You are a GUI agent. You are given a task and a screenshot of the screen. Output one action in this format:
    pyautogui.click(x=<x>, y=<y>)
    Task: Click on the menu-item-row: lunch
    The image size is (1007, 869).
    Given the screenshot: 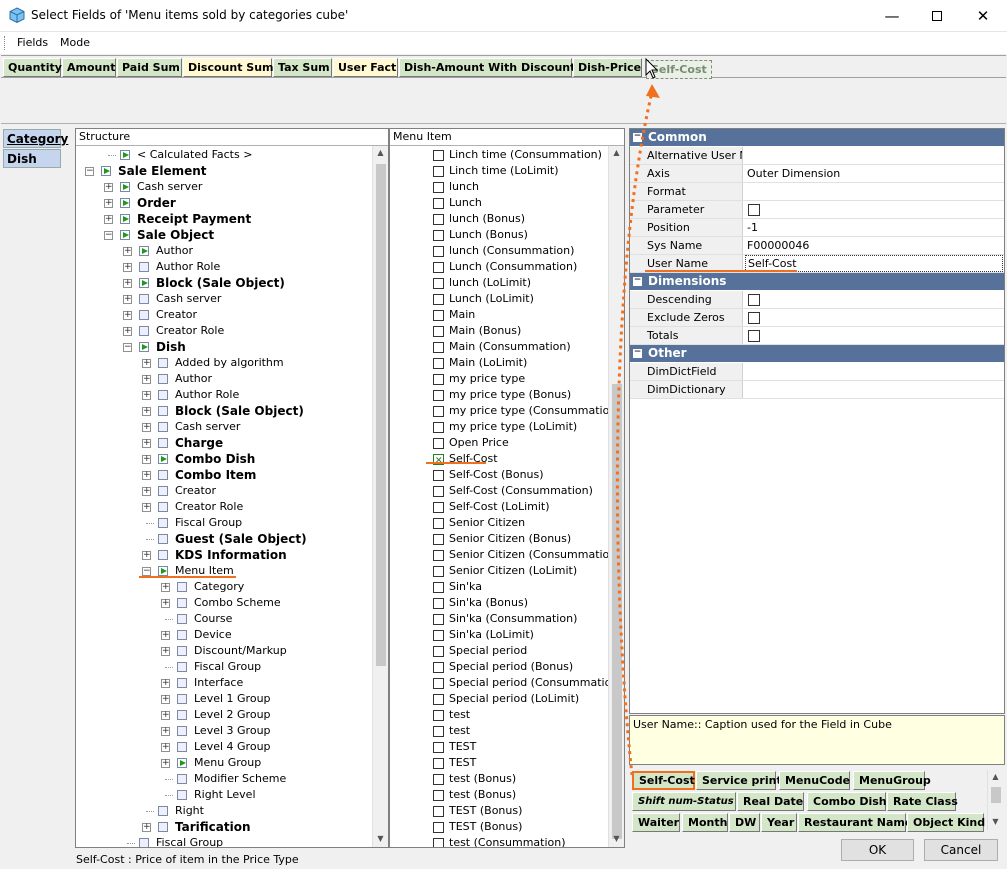 What is the action you would take?
    pyautogui.click(x=499, y=187)
    